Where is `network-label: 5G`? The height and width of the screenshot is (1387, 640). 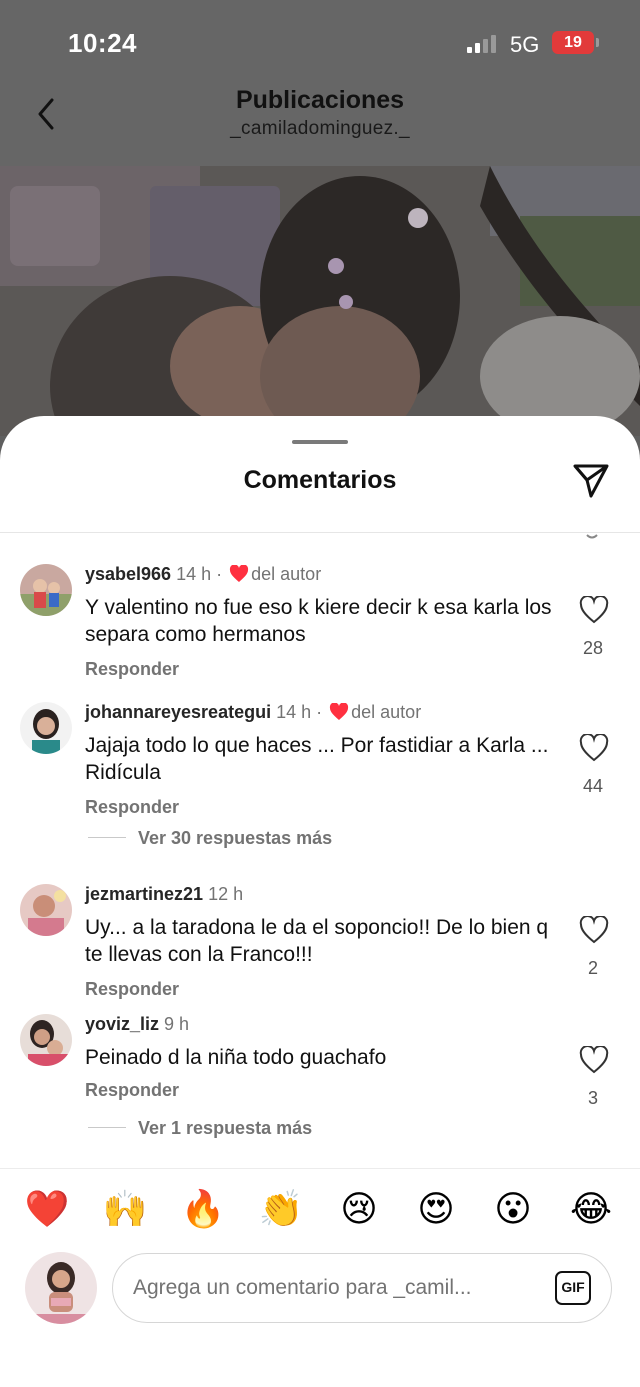 network-label: 5G is located at coordinates (525, 44).